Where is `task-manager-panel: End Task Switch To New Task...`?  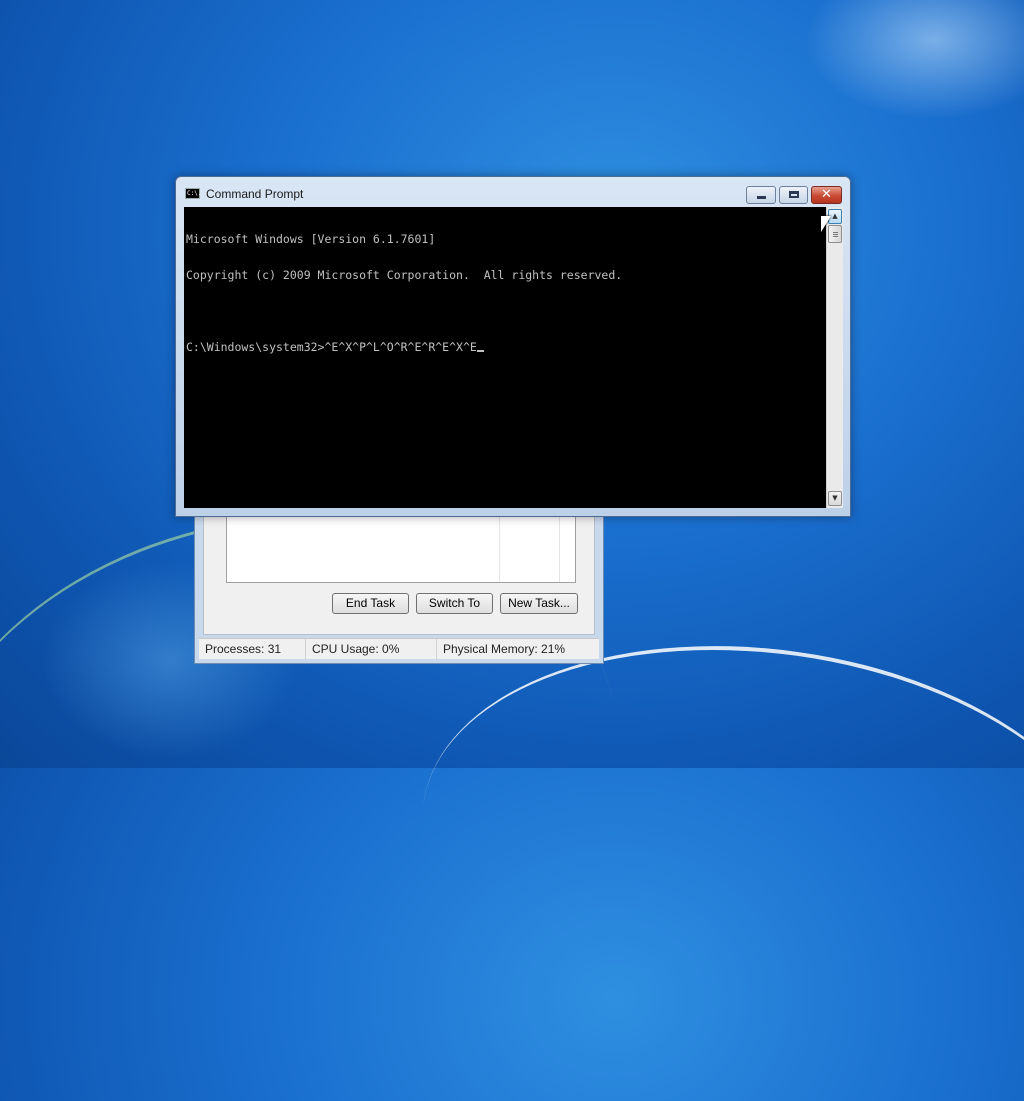
task-manager-panel: End Task Switch To New Task... is located at coordinates (399, 568).